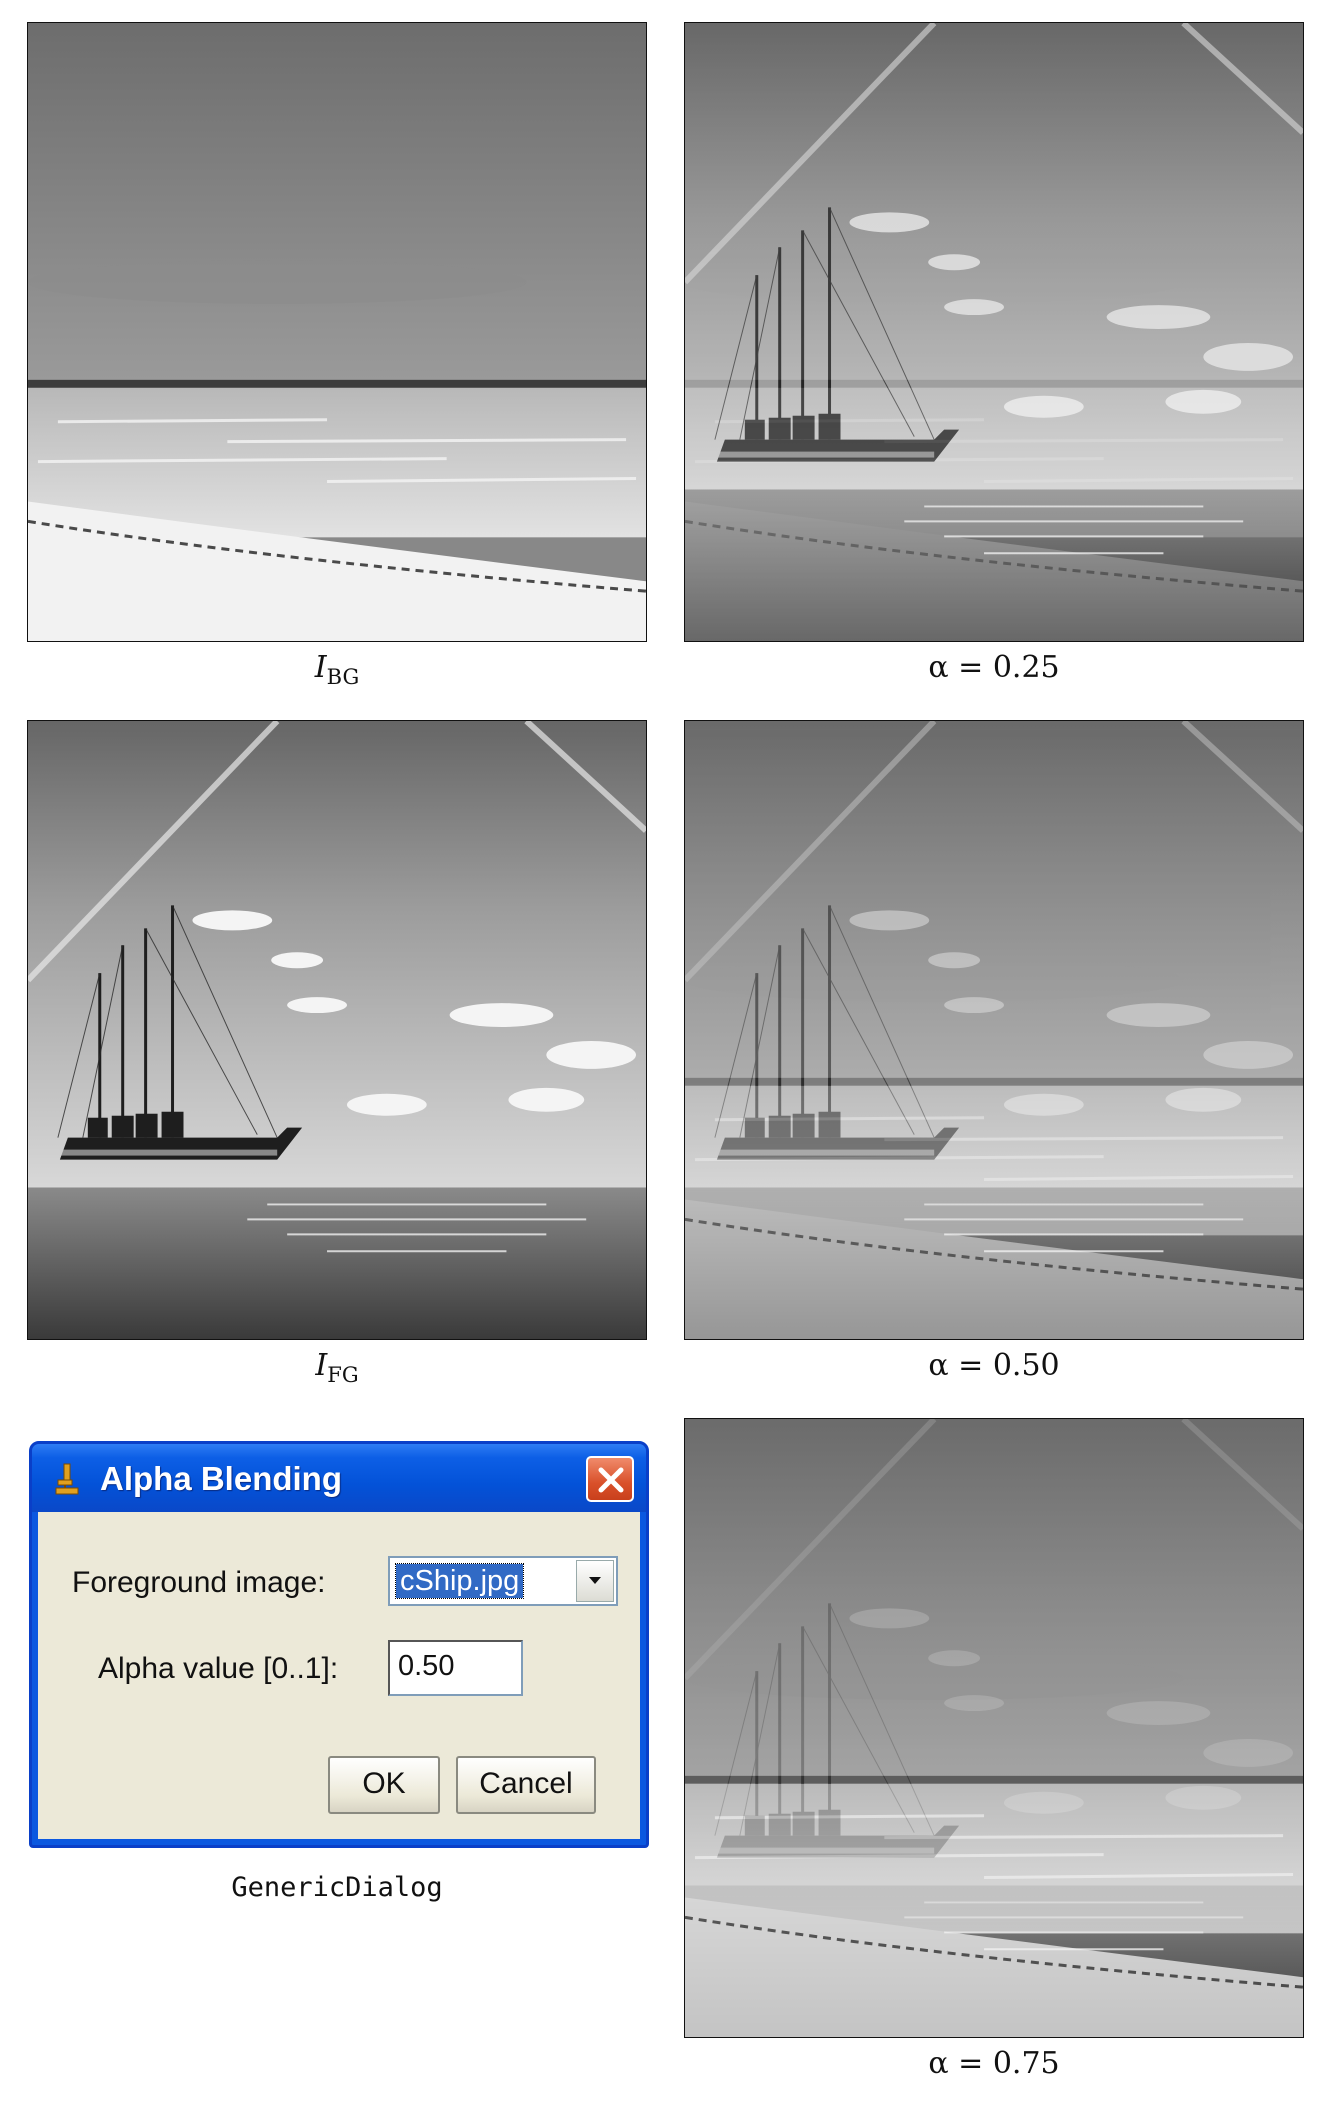  Describe the element at coordinates (526, 1785) in the screenshot. I see `cancel-button: Cancel` at that location.